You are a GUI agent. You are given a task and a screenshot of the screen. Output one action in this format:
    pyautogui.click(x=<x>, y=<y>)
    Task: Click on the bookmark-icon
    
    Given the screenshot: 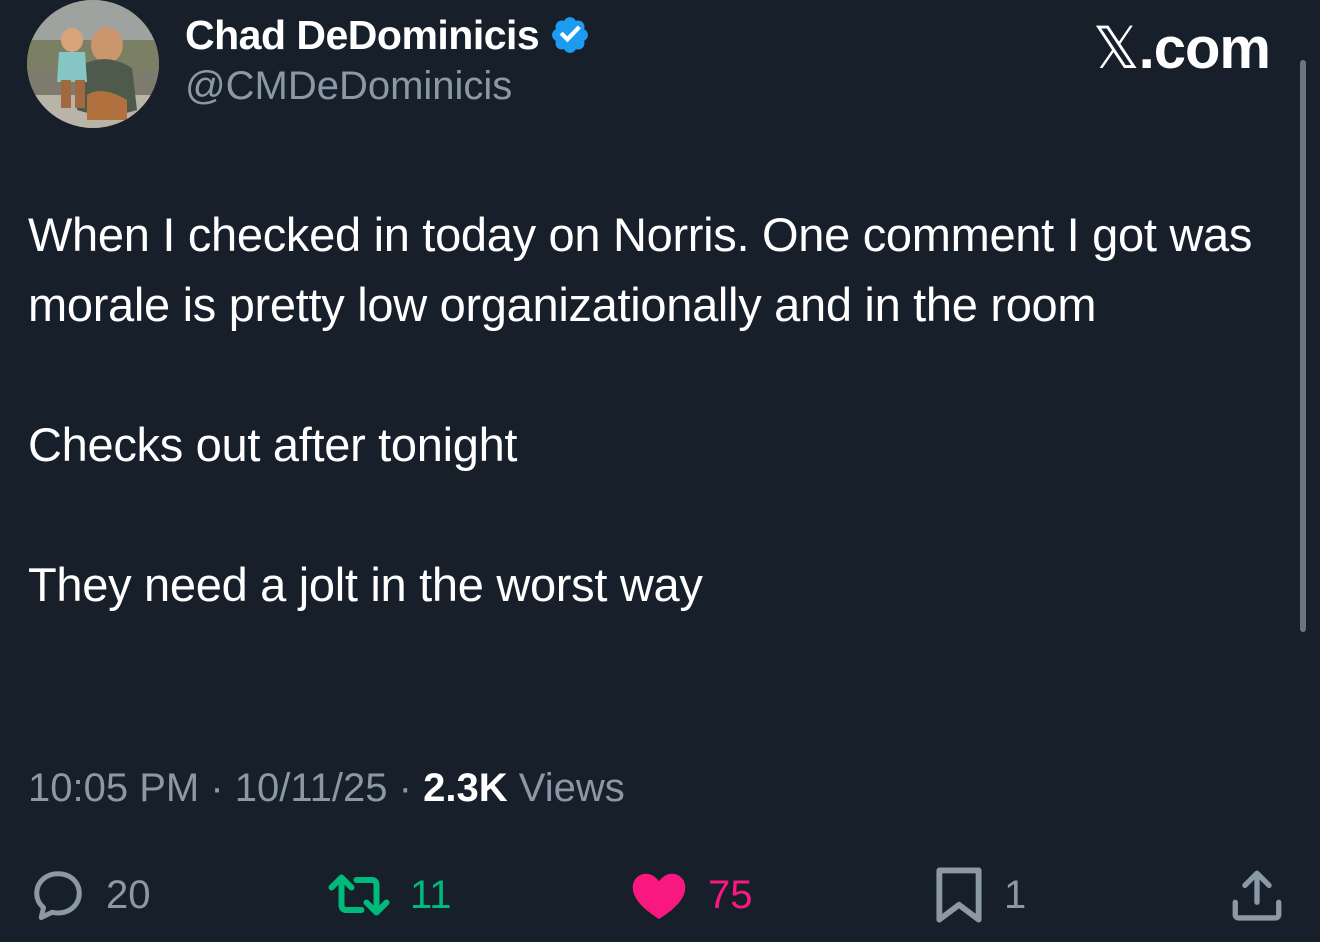 What is the action you would take?
    pyautogui.click(x=959, y=895)
    